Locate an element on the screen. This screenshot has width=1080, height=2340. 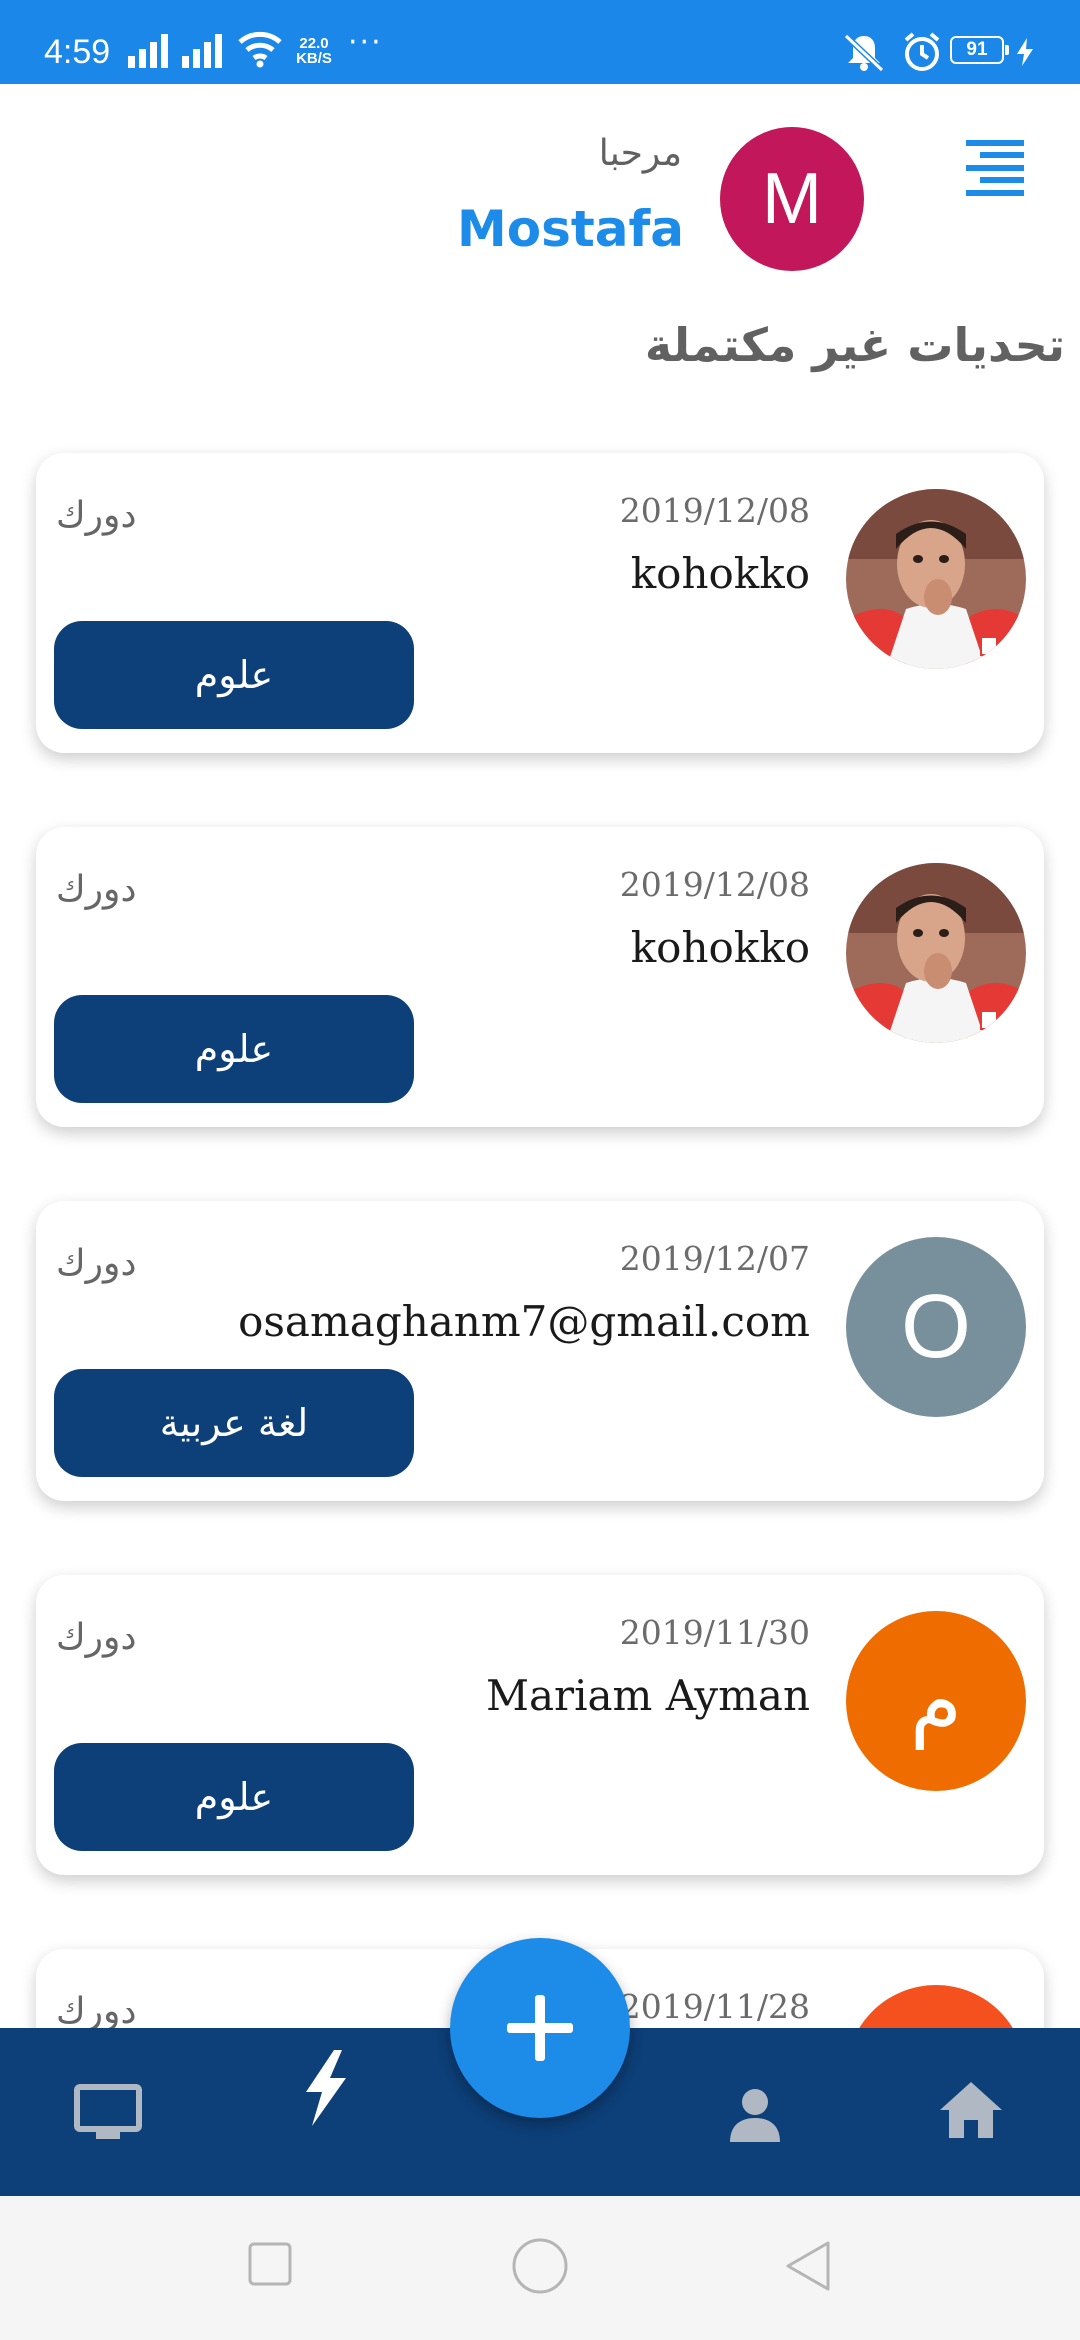
menu-icon is located at coordinates (995, 168).